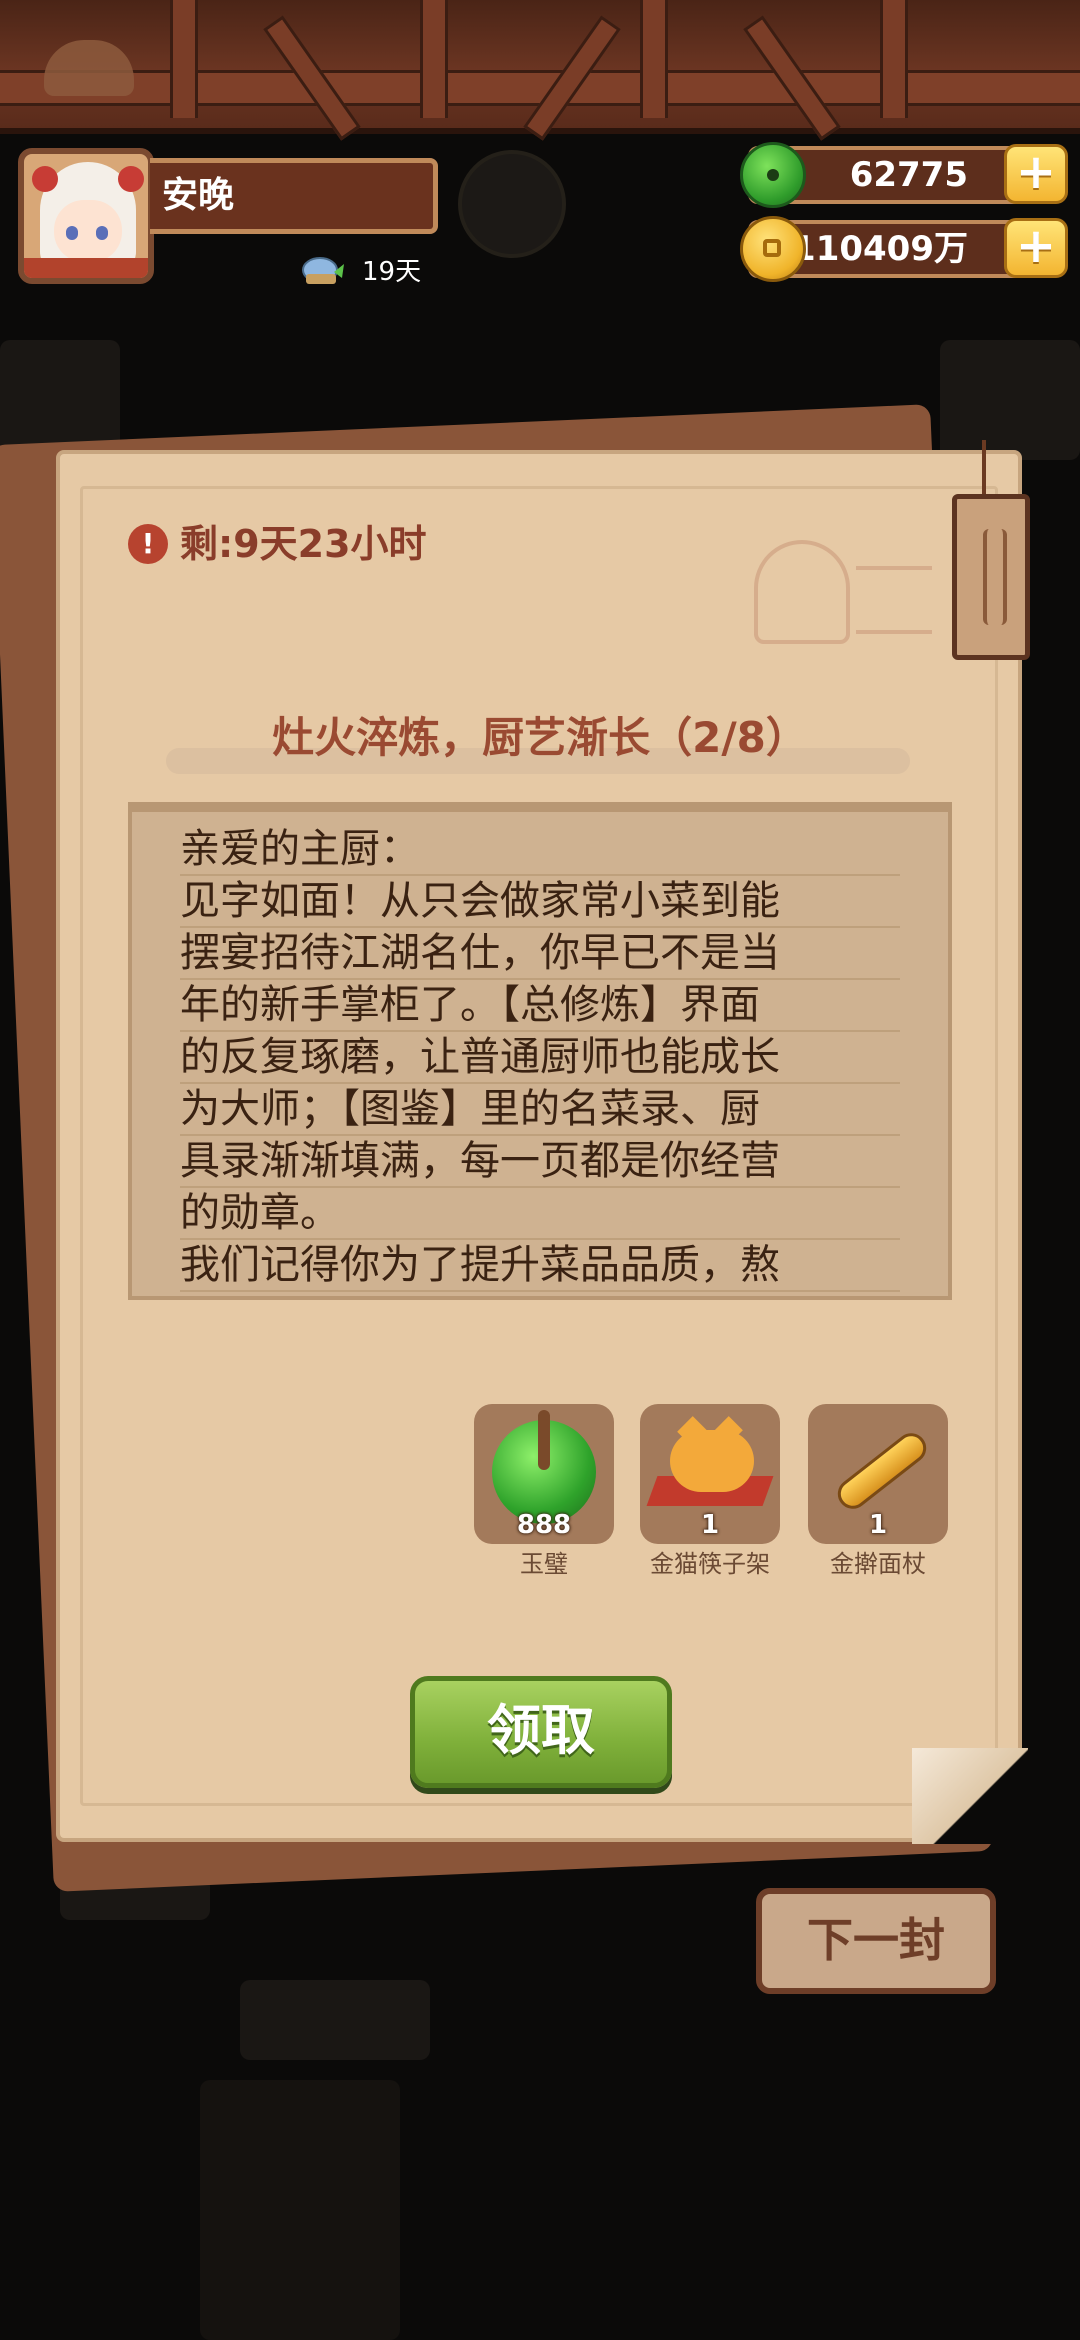 This screenshot has width=1080, height=2340. Describe the element at coordinates (712, 1461) in the screenshot. I see `gold-cat-chopstick-rest-icon` at that location.